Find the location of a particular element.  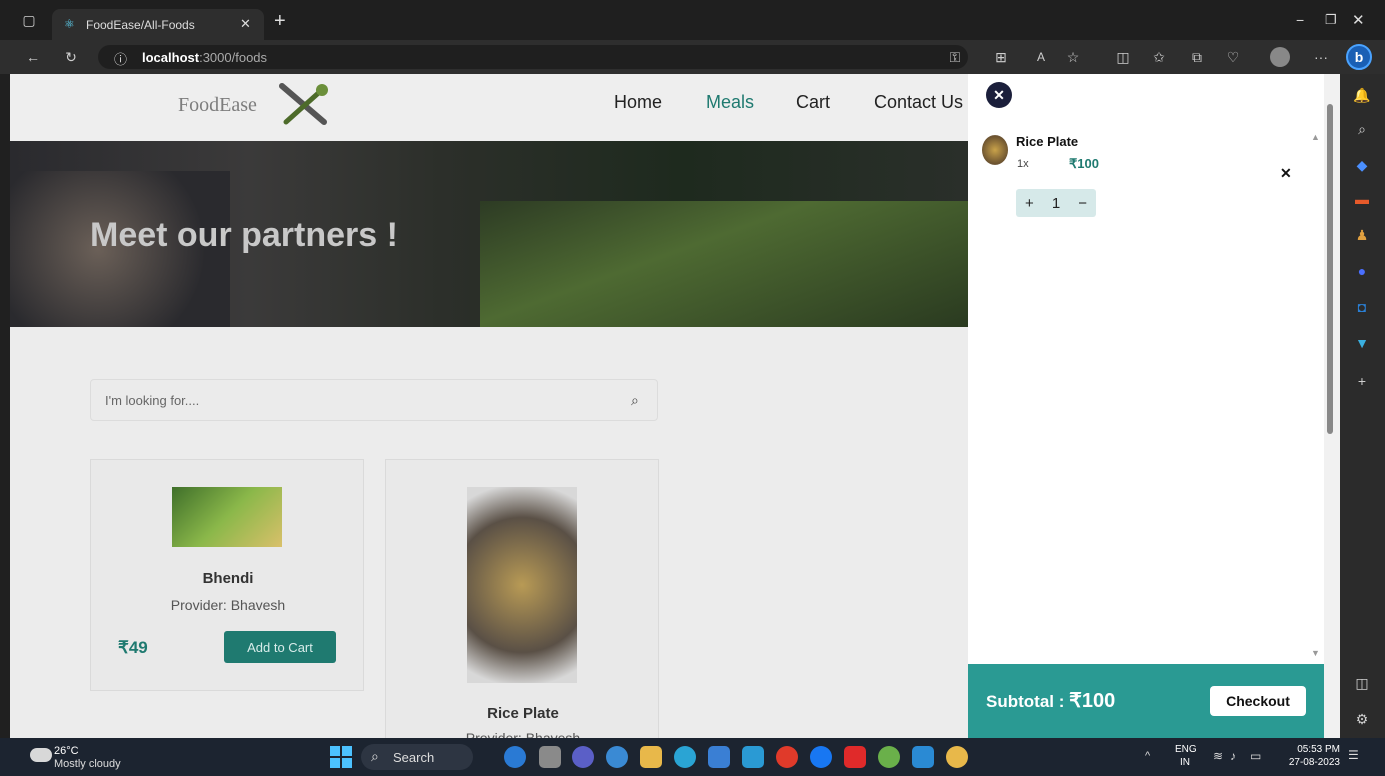

store-icon is located at coordinates (719, 757).